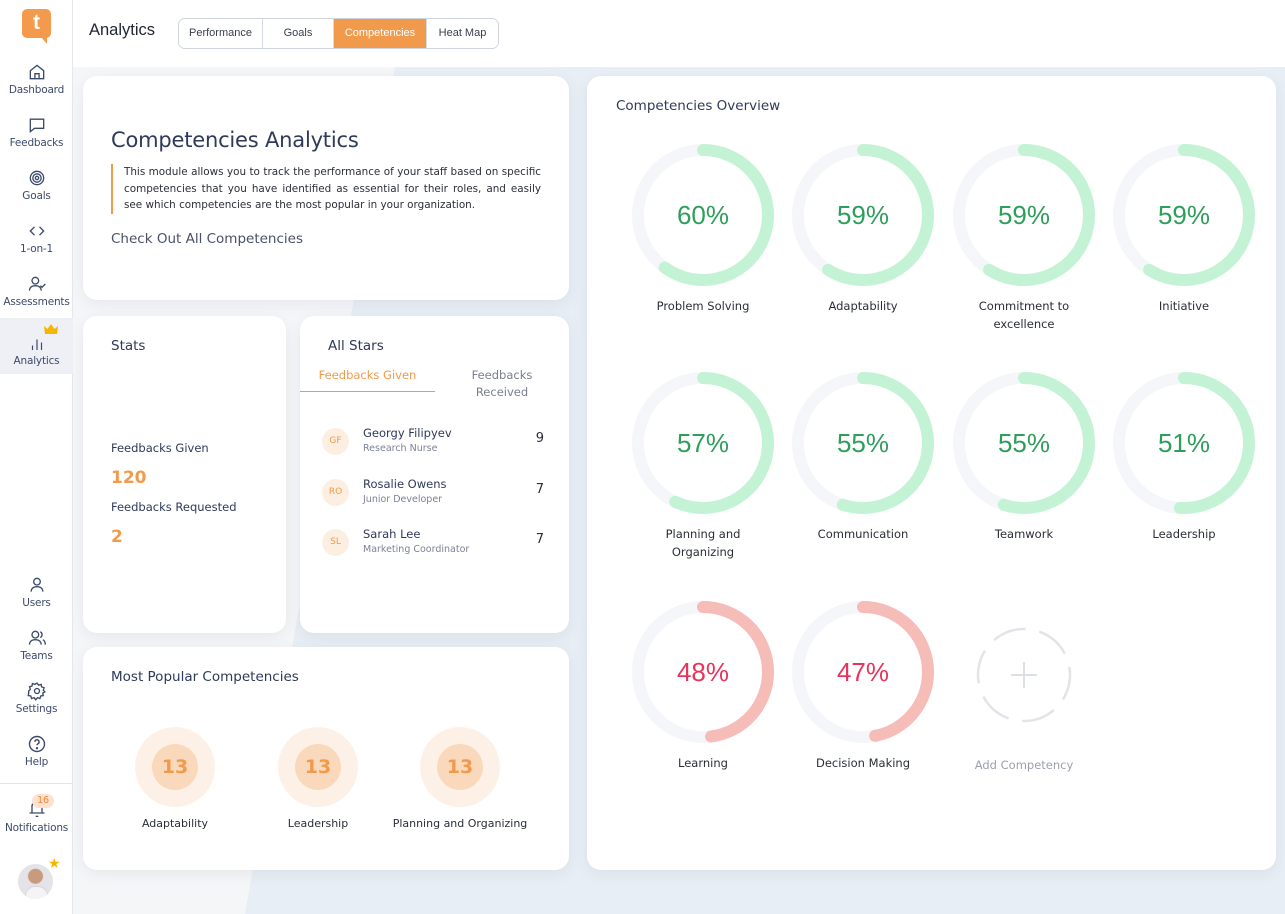 The image size is (1285, 914). Describe the element at coordinates (174, 507) in the screenshot. I see `feedbacks-requested-label: Feedbacks Requested` at that location.